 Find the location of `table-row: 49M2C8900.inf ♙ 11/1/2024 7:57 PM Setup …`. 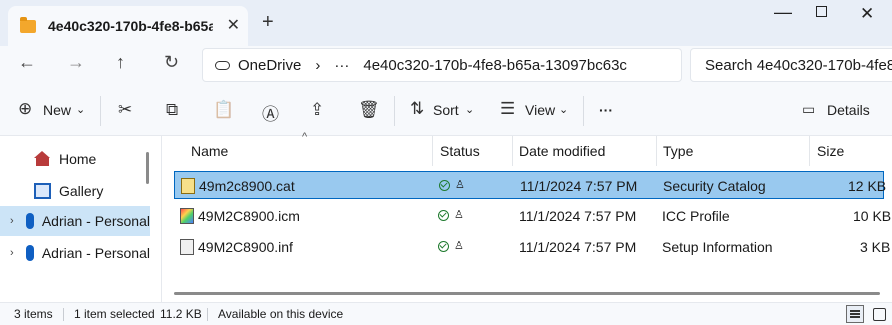

table-row: 49M2C8900.inf ♙ 11/1/2024 7:57 PM Setup … is located at coordinates (532, 247).